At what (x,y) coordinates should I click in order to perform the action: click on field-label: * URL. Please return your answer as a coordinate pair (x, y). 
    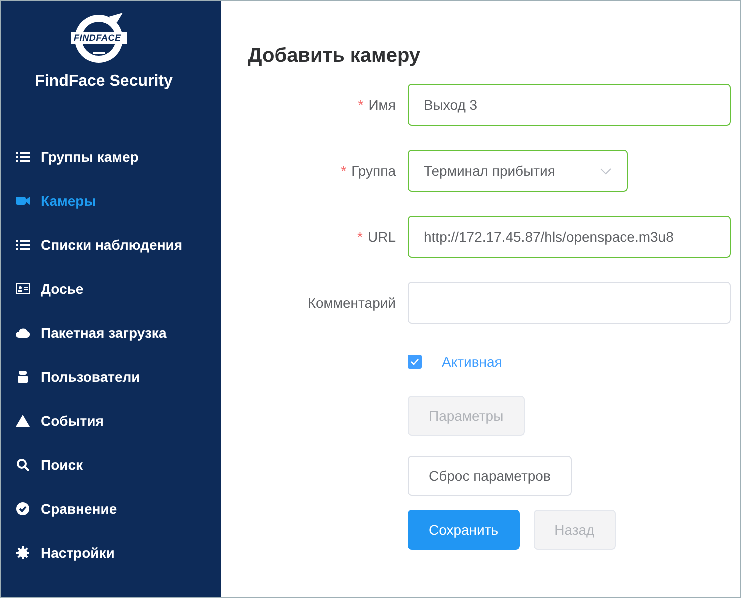
    Looking at the image, I should click on (376, 237).